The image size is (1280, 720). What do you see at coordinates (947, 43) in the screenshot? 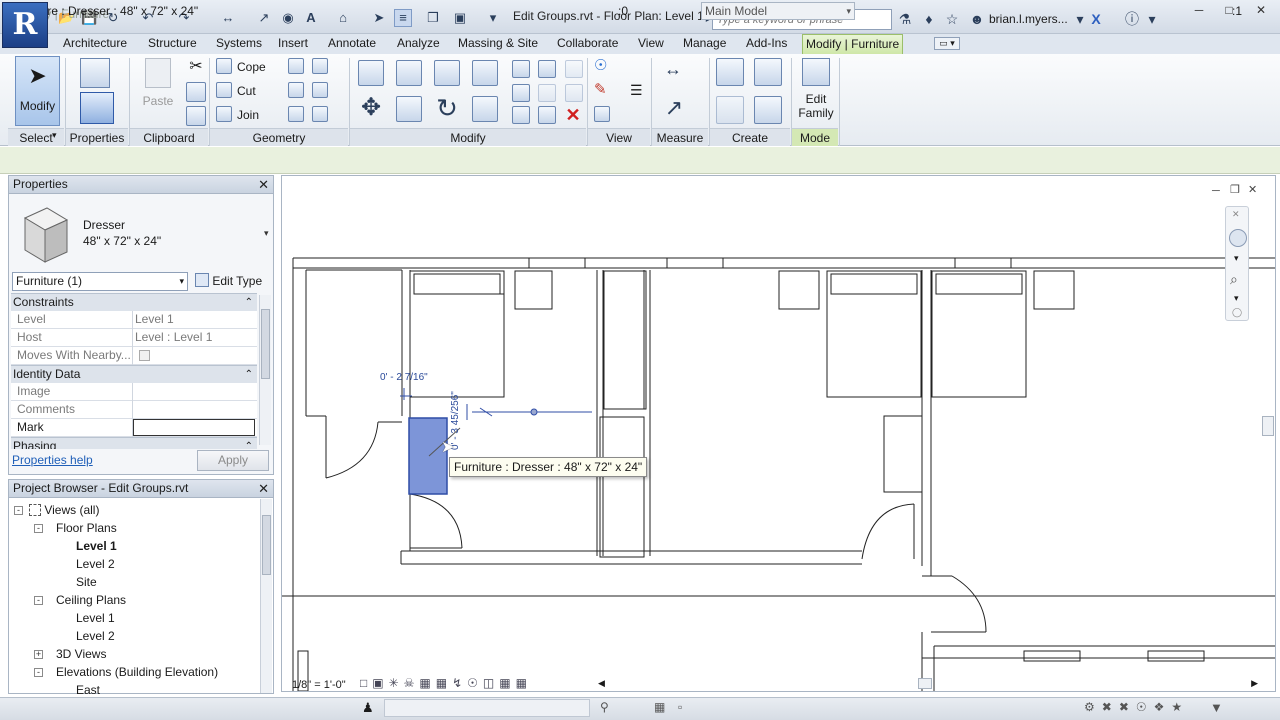
I see `ribbon-minimize-icon: ▭ ▾` at bounding box center [947, 43].